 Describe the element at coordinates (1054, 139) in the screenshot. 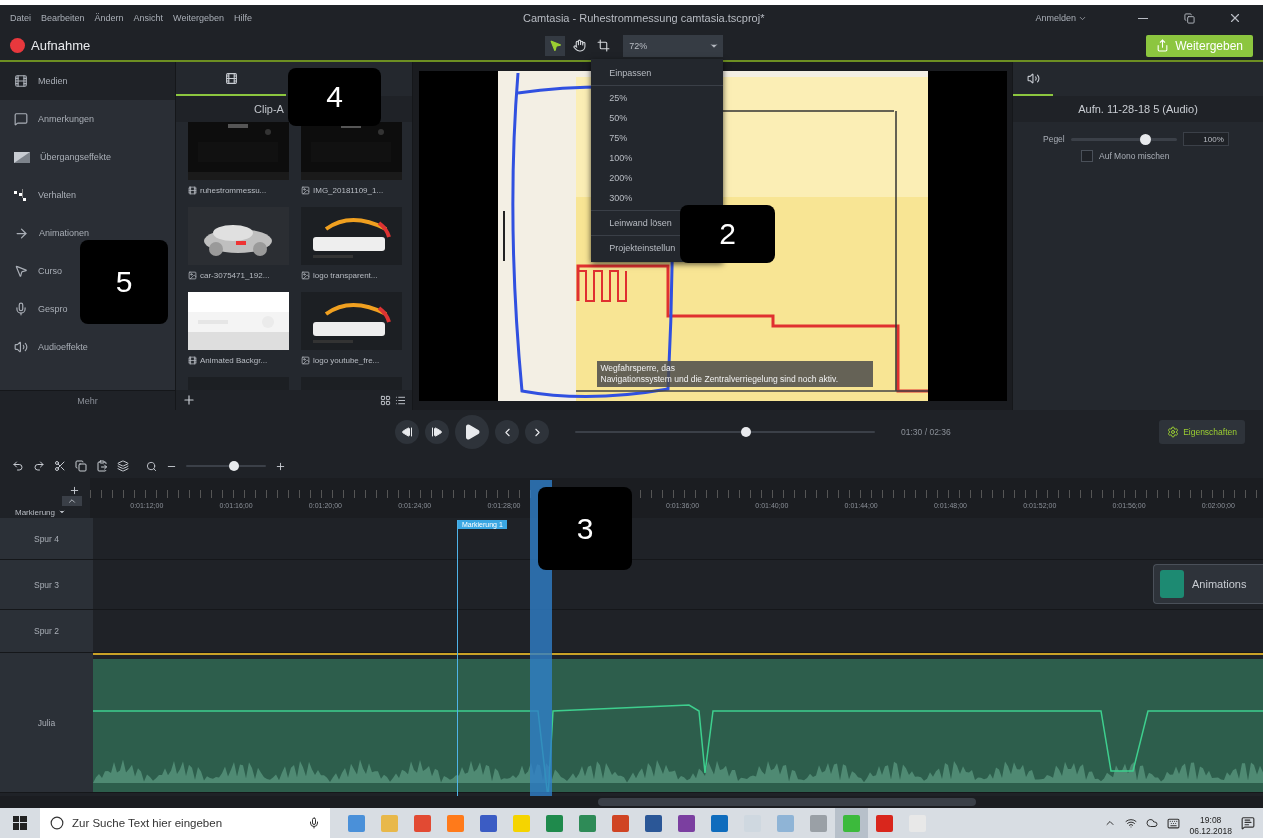

I see `volume-label: Pegel` at that location.